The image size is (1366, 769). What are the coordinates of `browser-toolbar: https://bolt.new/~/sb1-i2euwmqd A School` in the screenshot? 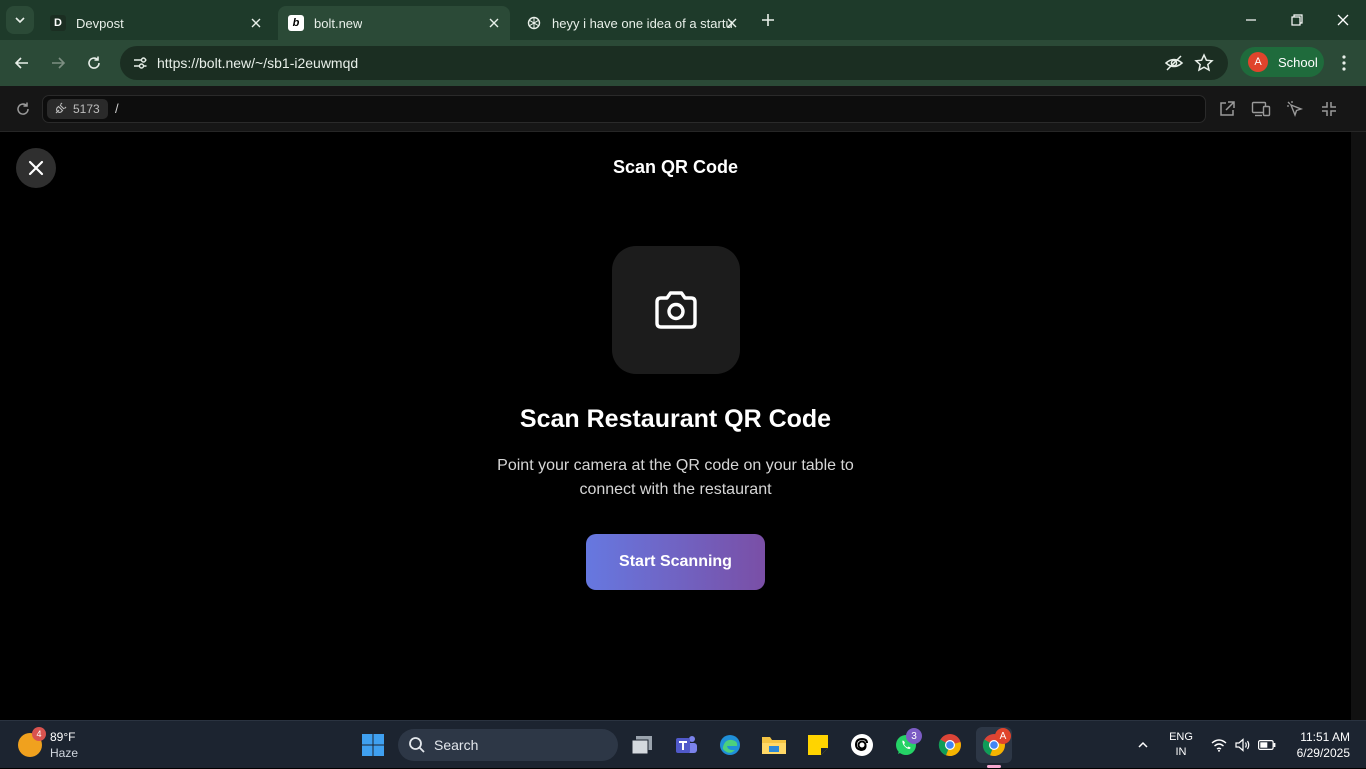 It's located at (683, 63).